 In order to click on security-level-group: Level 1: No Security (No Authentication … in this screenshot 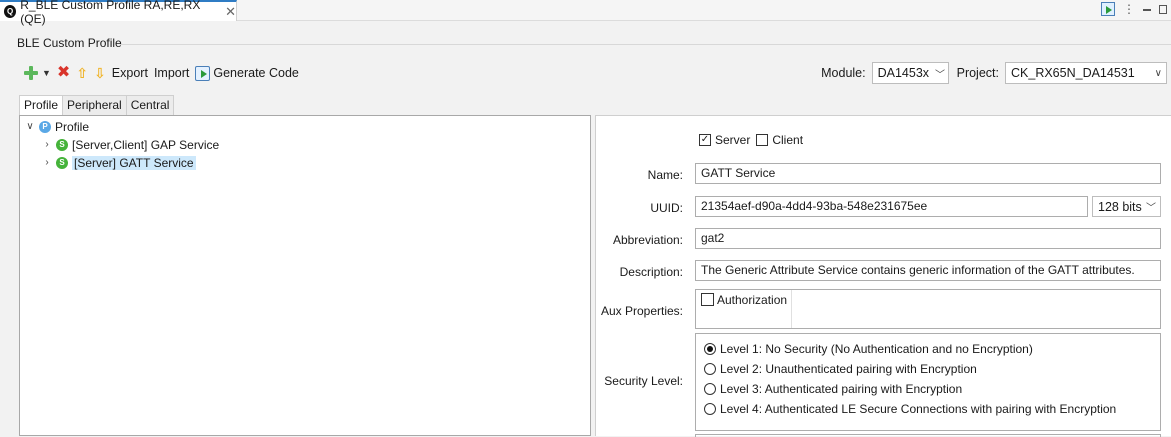, I will do `click(928, 382)`.